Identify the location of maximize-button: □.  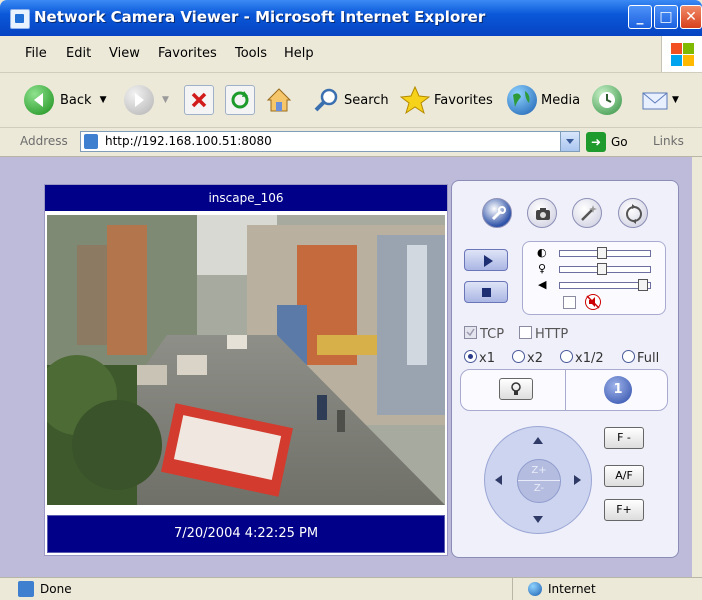
(666, 17).